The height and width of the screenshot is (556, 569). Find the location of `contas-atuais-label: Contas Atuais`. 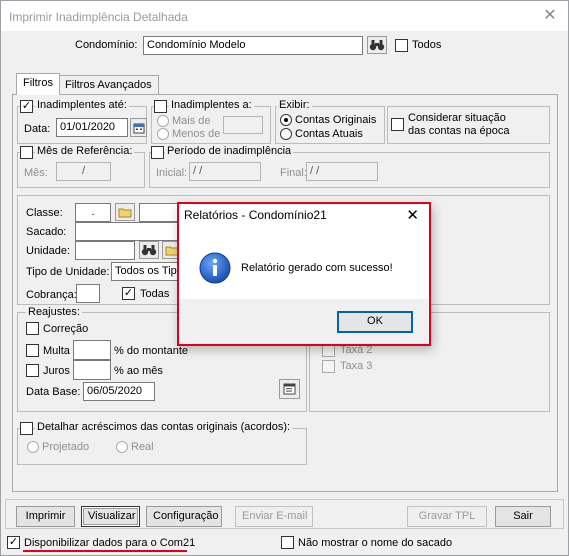

contas-atuais-label: Contas Atuais is located at coordinates (329, 134).